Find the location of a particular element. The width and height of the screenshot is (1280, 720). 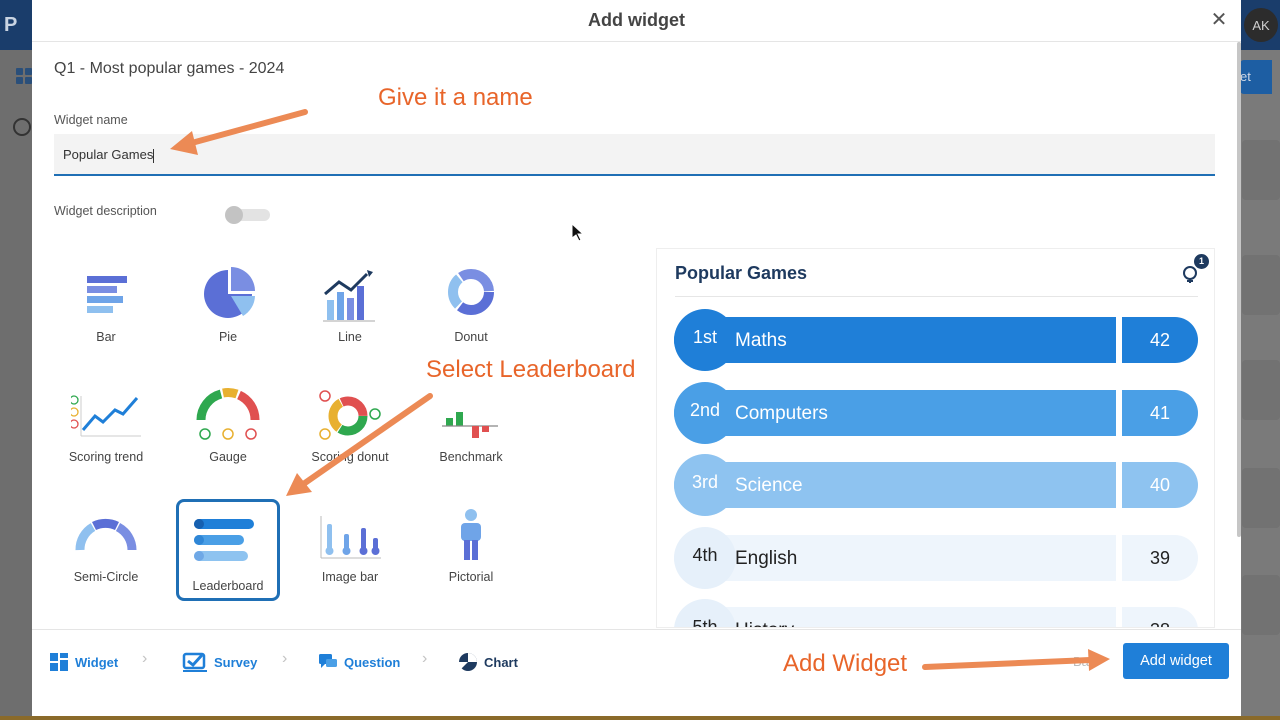

back-button: Ba is located at coordinates (1081, 661).